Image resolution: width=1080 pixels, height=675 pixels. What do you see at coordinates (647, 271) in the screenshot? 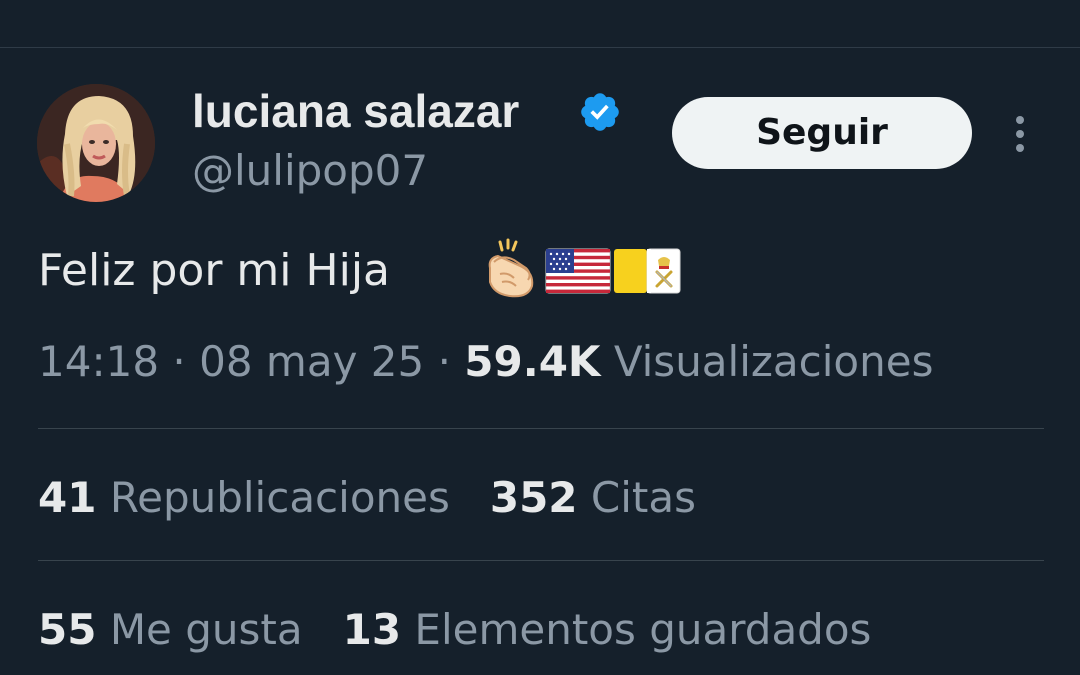
I see `vatican-flag-emoji` at bounding box center [647, 271].